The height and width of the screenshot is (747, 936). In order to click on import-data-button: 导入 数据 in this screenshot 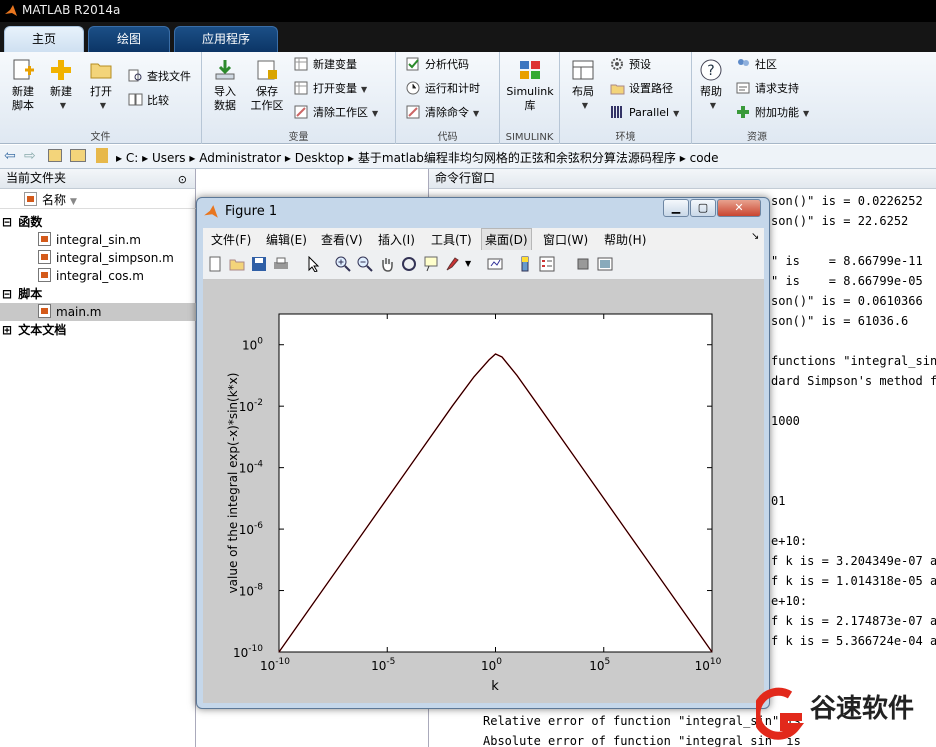, I will do `click(225, 85)`.